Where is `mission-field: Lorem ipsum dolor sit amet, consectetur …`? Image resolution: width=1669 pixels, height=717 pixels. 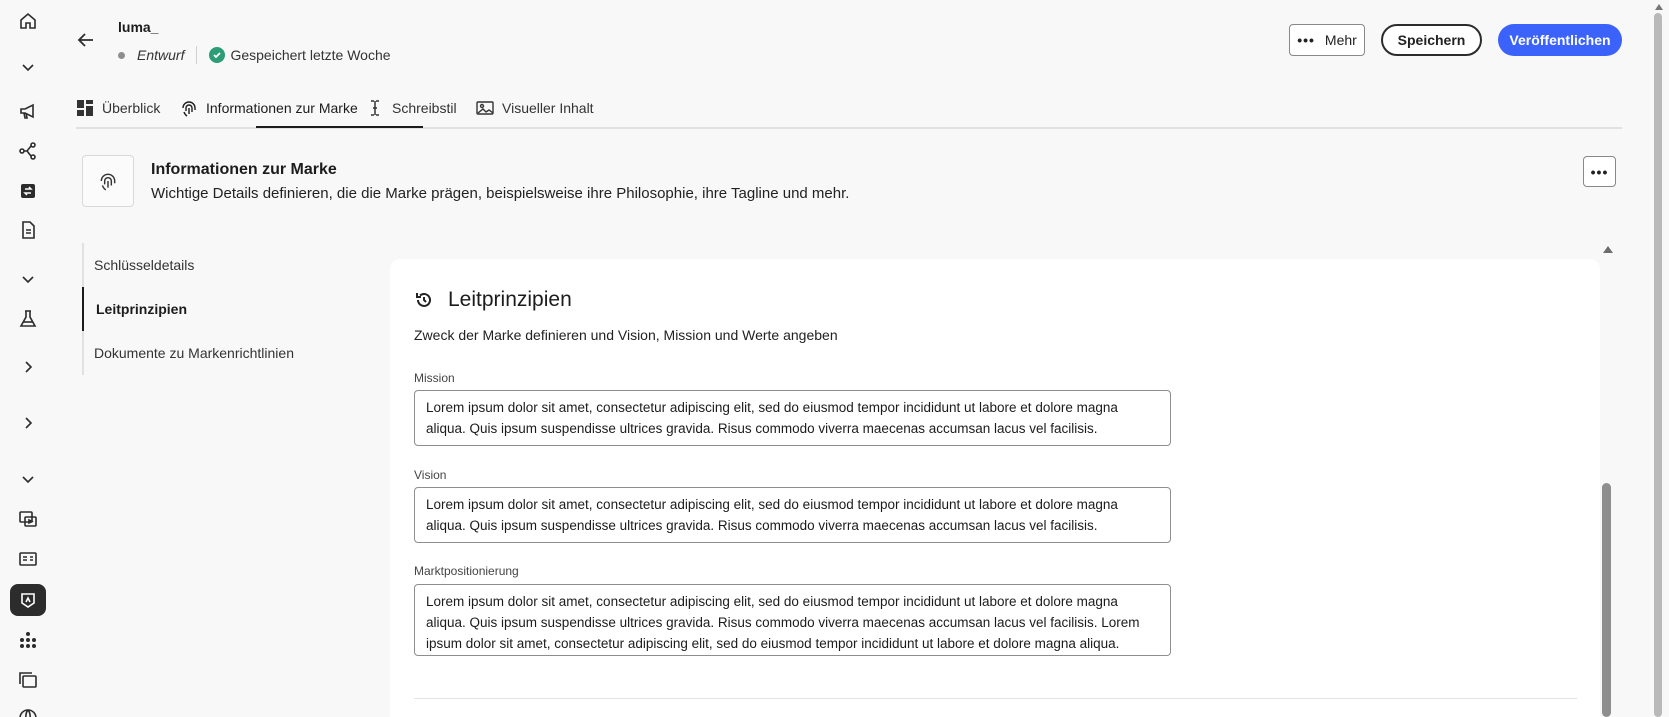 mission-field: Lorem ipsum dolor sit amet, consectetur … is located at coordinates (792, 418).